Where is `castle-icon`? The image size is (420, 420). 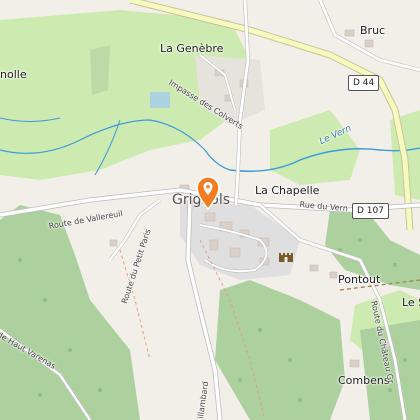 castle-icon is located at coordinates (286, 256).